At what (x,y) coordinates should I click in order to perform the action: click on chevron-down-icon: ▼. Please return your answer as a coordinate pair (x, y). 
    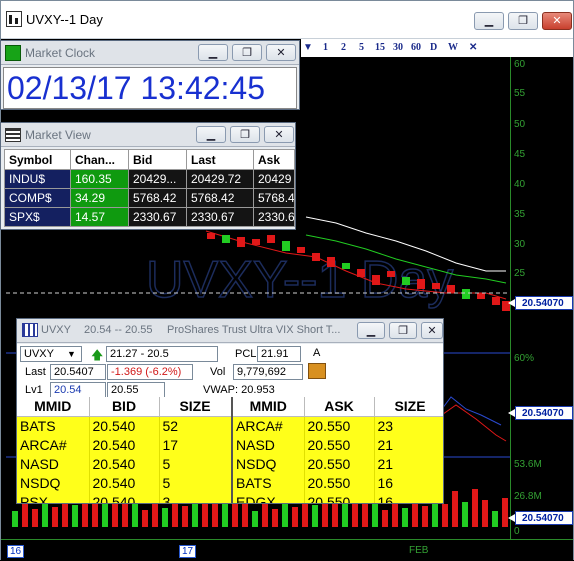
    Looking at the image, I should click on (71, 354).